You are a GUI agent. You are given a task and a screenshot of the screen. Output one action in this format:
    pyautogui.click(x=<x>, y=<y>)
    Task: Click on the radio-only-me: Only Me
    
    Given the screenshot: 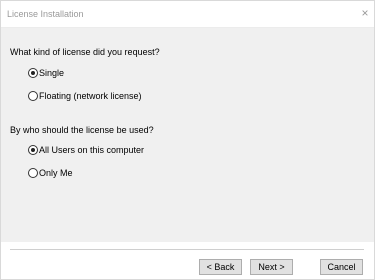 What is the action you would take?
    pyautogui.click(x=50, y=173)
    